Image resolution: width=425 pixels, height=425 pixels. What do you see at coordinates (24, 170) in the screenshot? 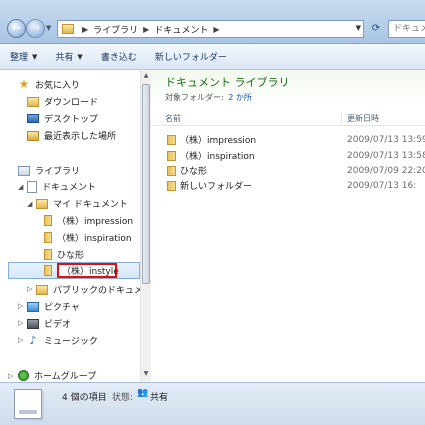
I see `library-icon` at bounding box center [24, 170].